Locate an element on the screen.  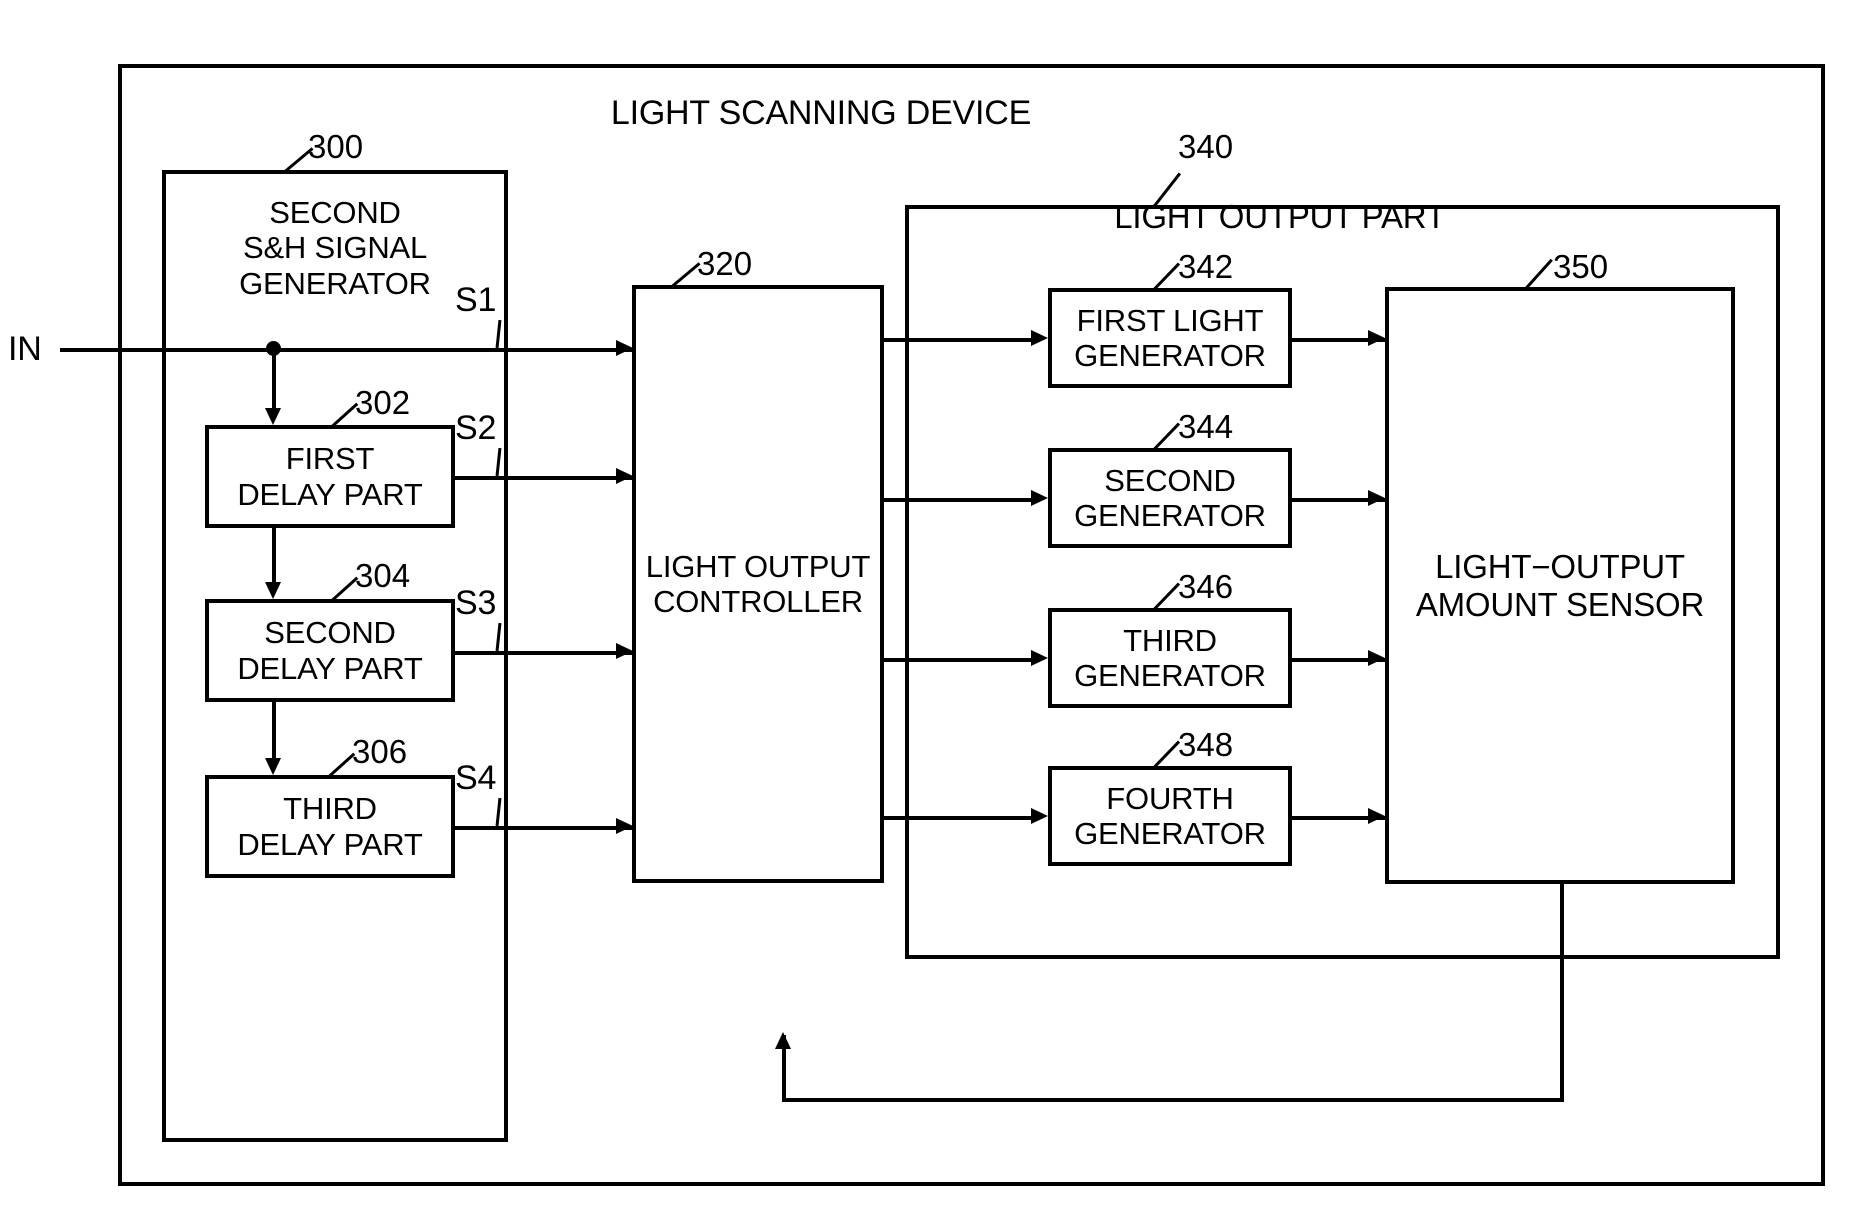
arrowhead-into-first-delay is located at coordinates (273, 416).